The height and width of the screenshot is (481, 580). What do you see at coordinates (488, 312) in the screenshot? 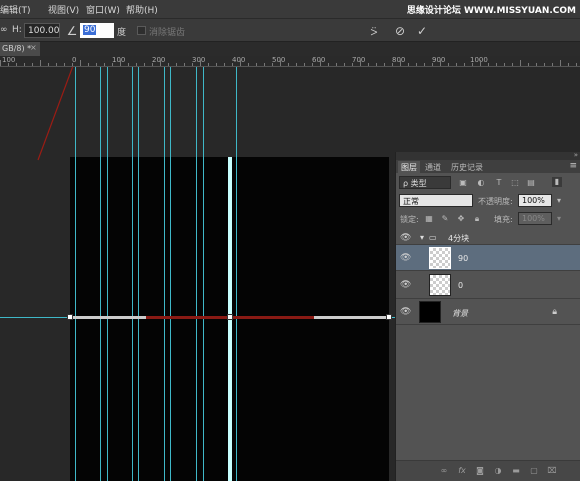
I see `layer-row: 👁︎ 背景 🔒︎` at bounding box center [488, 312].